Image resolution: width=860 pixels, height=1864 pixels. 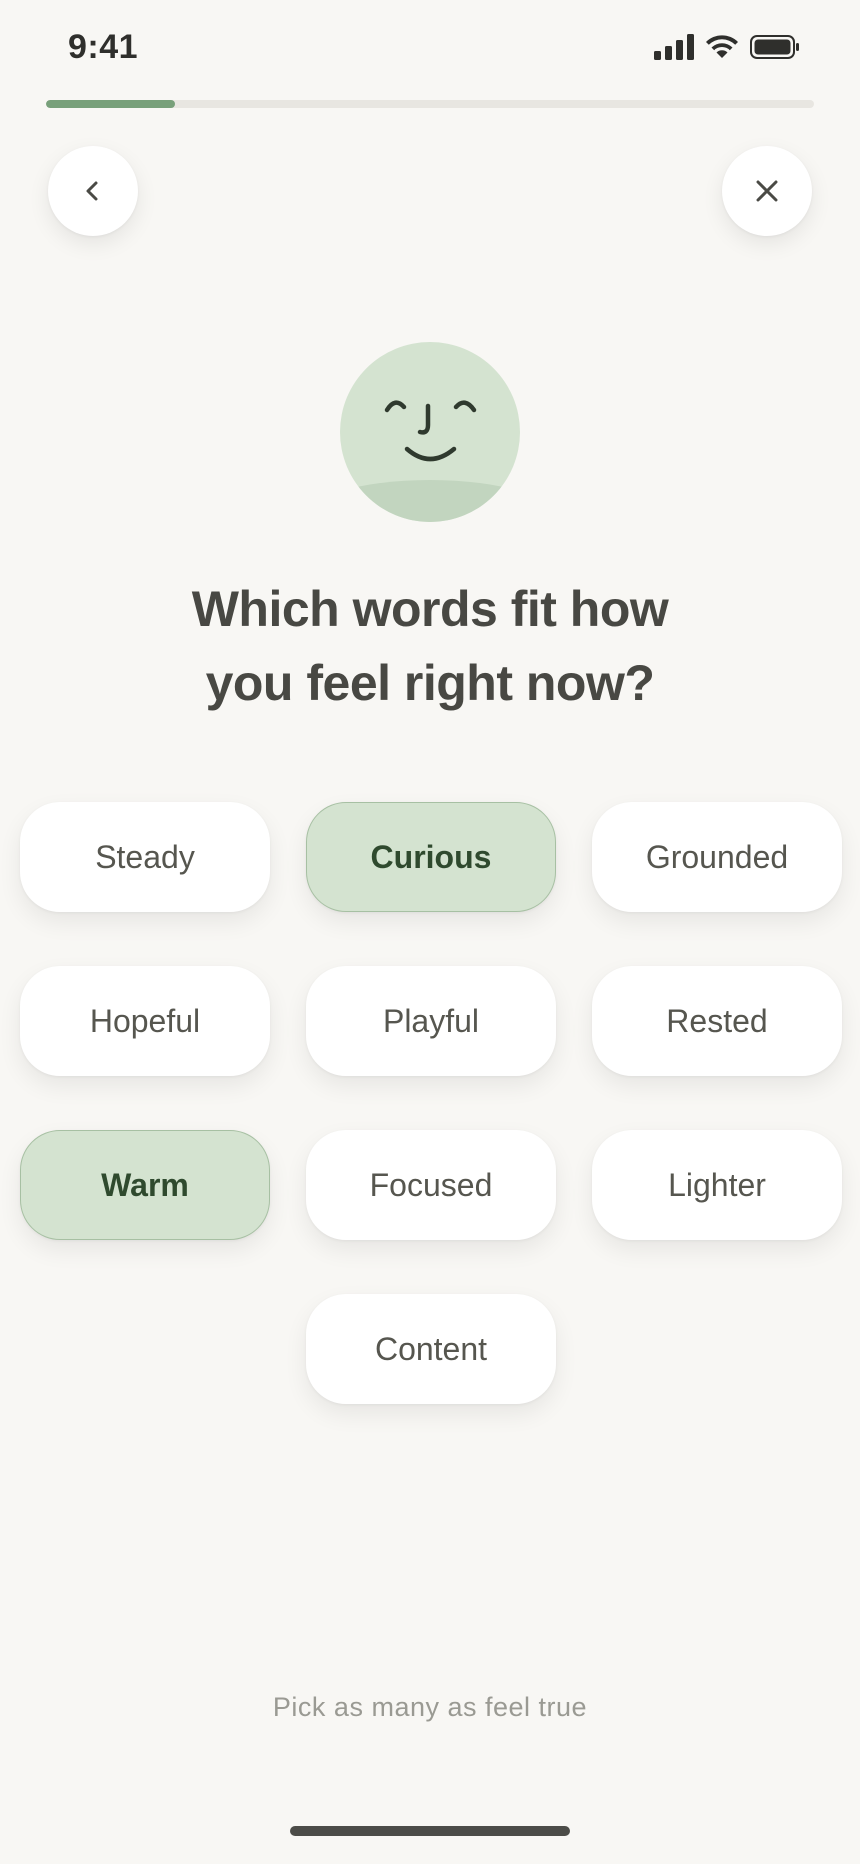 I want to click on wifi-icon, so click(x=722, y=46).